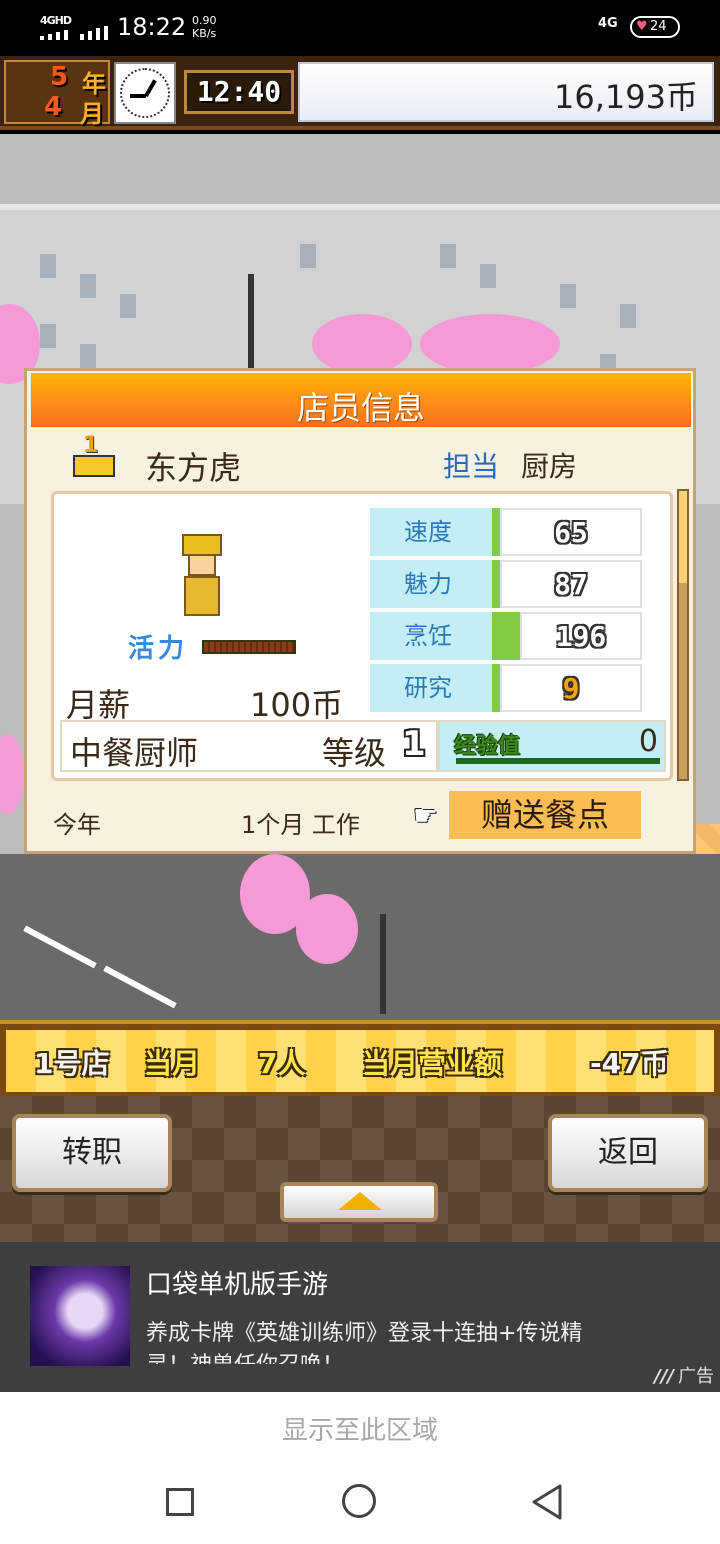 The height and width of the screenshot is (1544, 720). I want to click on stat-row-speed: 速度 65, so click(506, 532).